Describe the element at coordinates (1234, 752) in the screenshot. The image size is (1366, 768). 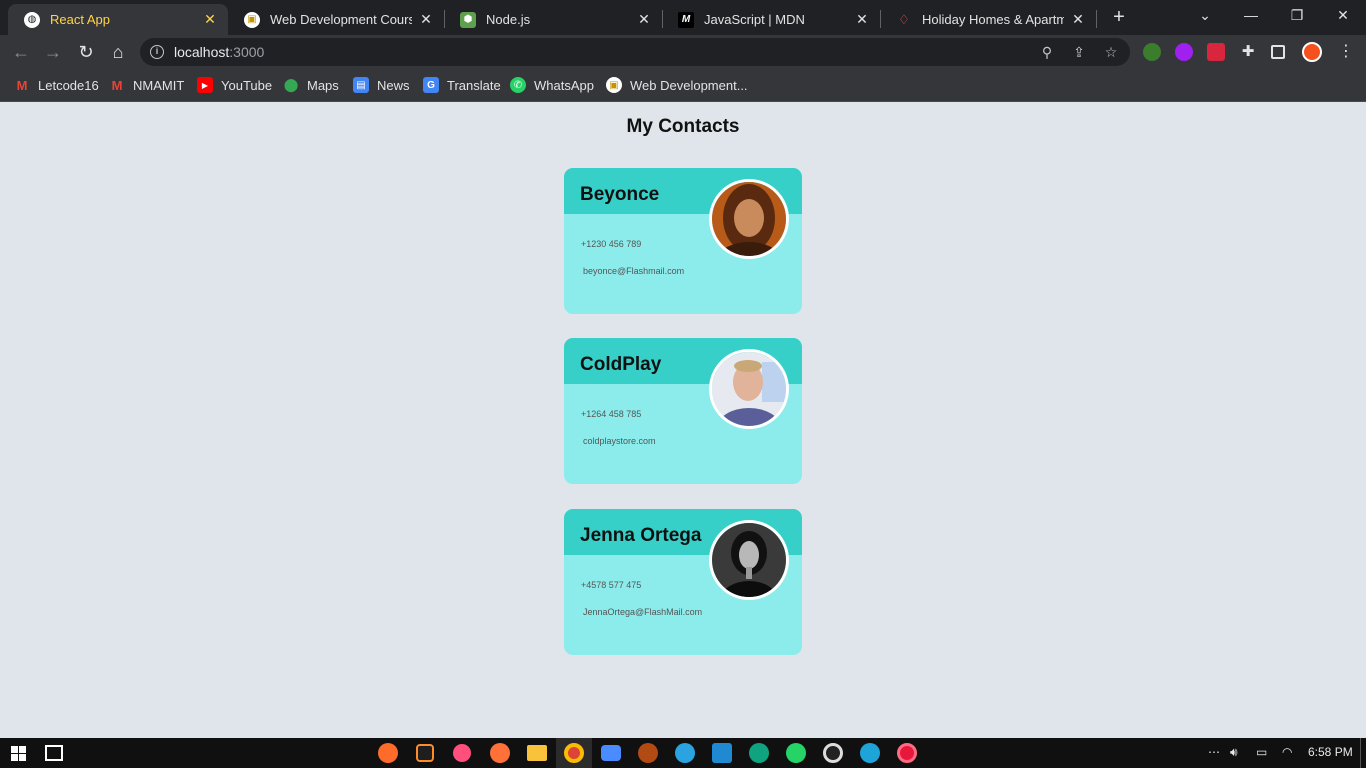
I see `volume-icon: 🔊︎` at that location.